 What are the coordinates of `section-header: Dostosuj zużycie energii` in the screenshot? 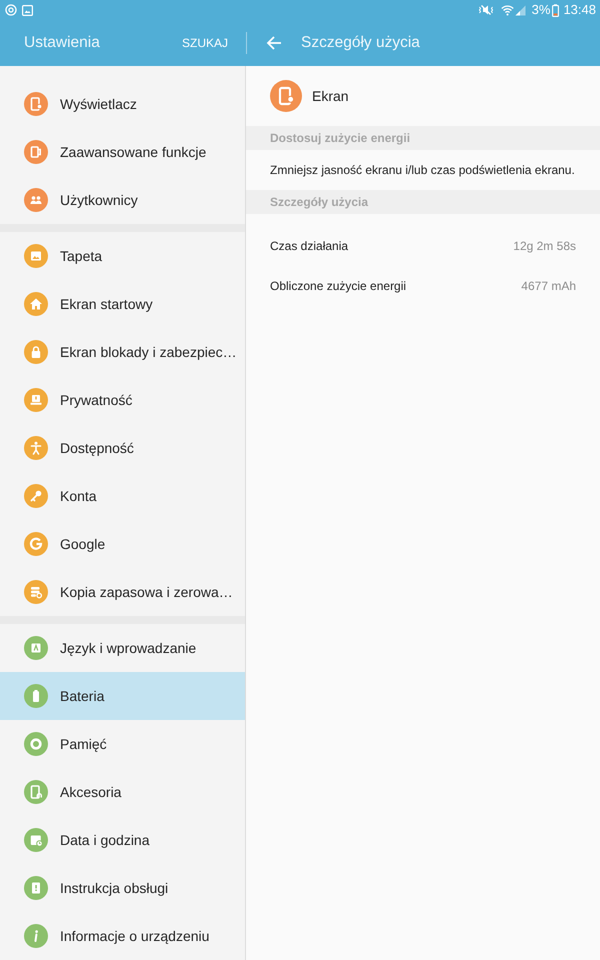 It's located at (423, 138).